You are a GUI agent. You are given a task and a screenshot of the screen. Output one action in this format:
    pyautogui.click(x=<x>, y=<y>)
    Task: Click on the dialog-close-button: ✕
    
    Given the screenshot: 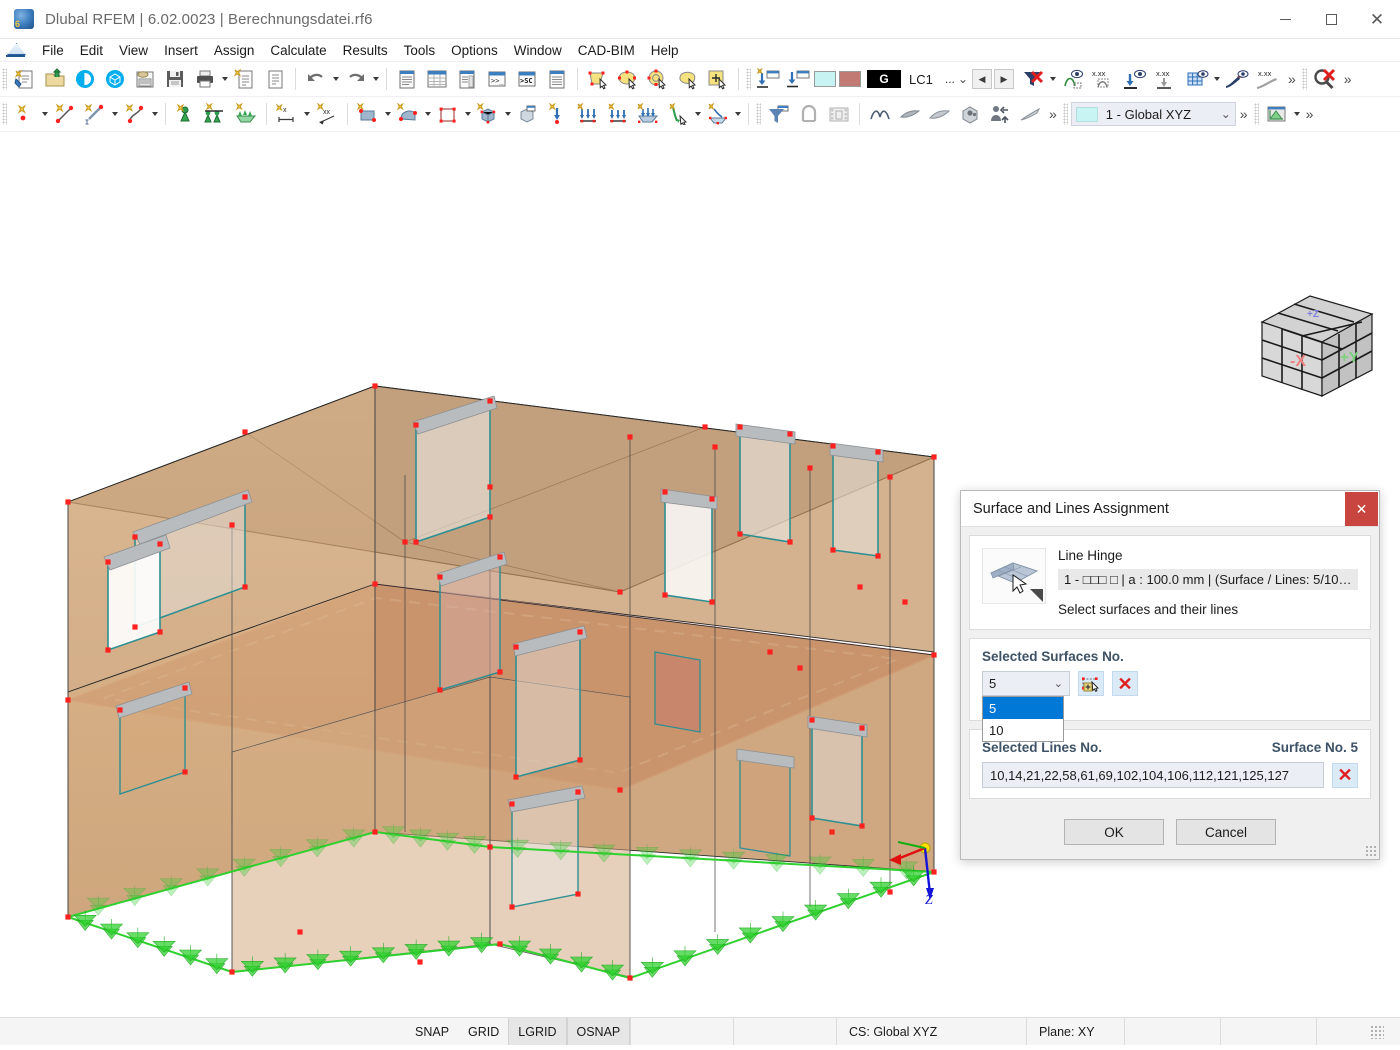 What is the action you would take?
    pyautogui.click(x=1361, y=509)
    